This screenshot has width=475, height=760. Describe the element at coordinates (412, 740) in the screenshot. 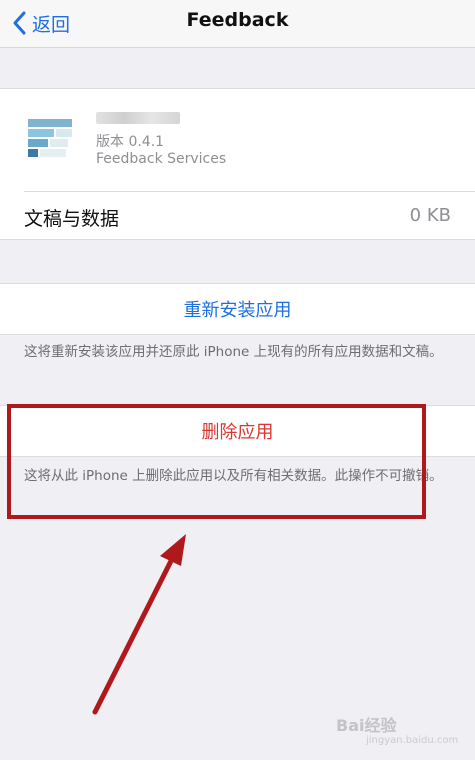

I see `watermark-url: jingyan.baidu.com` at that location.